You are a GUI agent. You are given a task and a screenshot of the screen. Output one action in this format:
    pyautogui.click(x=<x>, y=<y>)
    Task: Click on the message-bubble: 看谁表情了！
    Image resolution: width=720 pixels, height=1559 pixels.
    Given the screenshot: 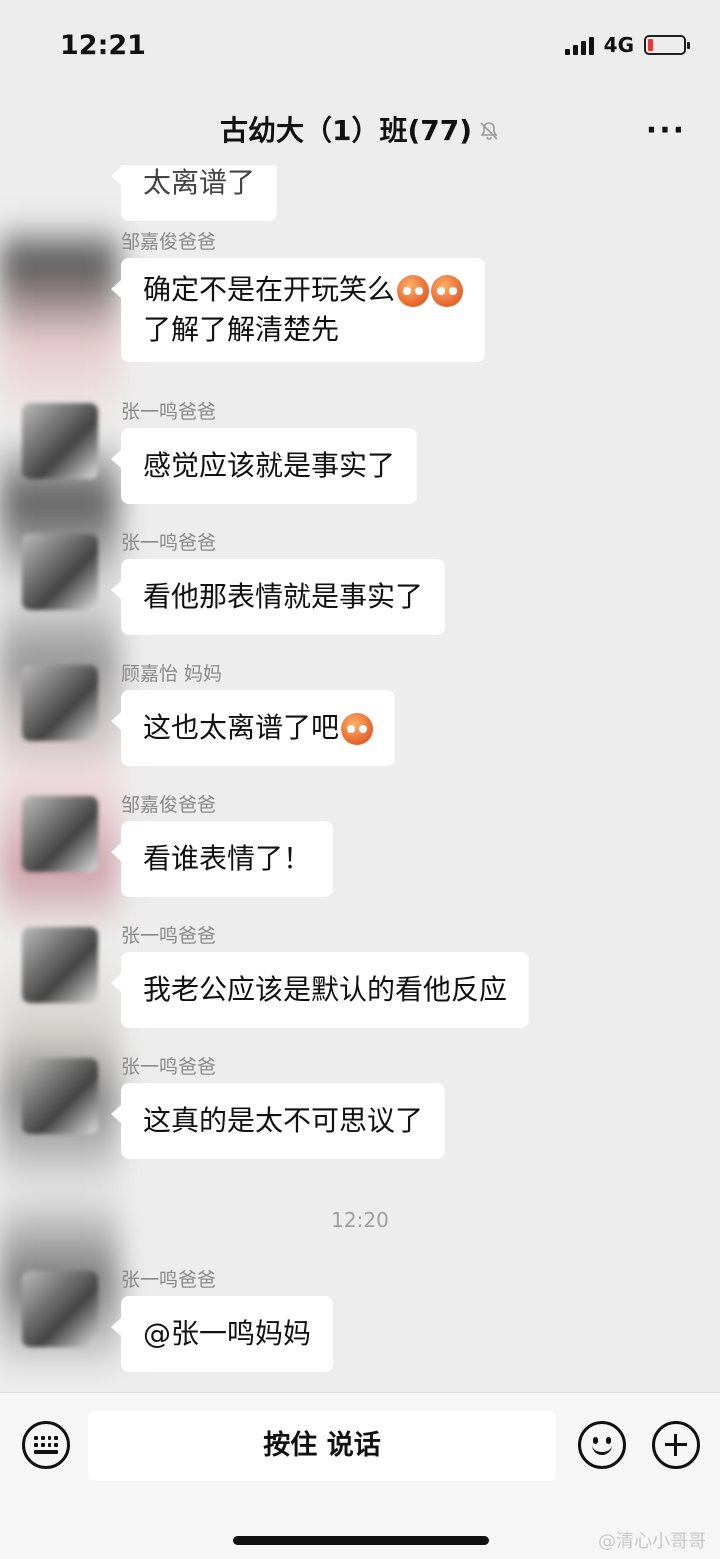 What is the action you would take?
    pyautogui.click(x=222, y=859)
    